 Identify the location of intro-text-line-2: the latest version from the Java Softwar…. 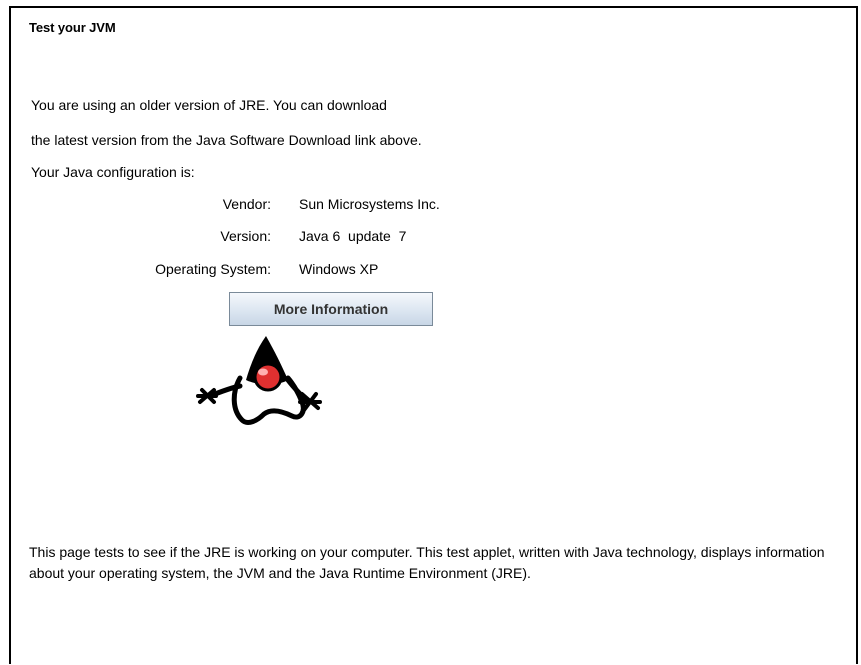
(226, 140).